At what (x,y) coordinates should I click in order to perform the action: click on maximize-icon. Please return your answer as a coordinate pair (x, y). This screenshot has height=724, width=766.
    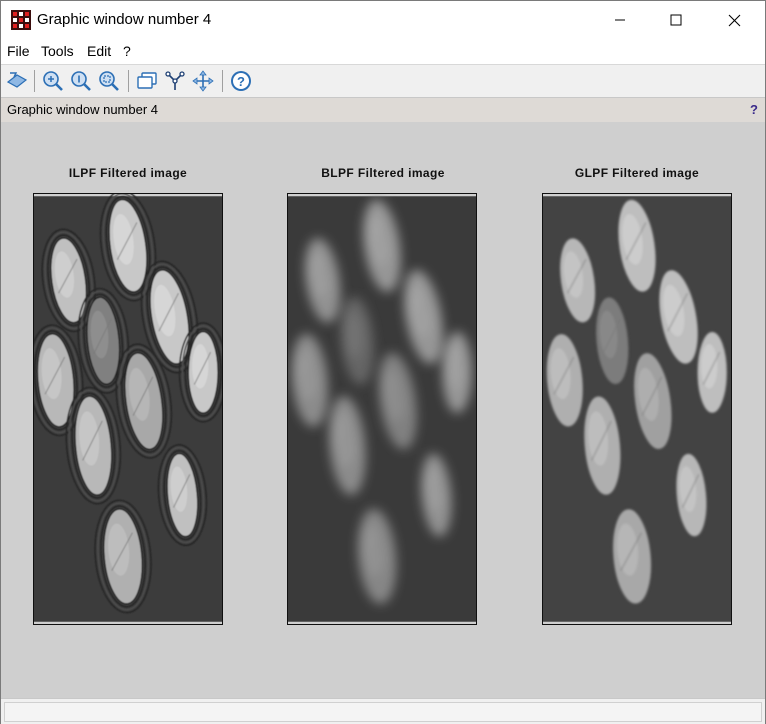
    Looking at the image, I should click on (676, 20).